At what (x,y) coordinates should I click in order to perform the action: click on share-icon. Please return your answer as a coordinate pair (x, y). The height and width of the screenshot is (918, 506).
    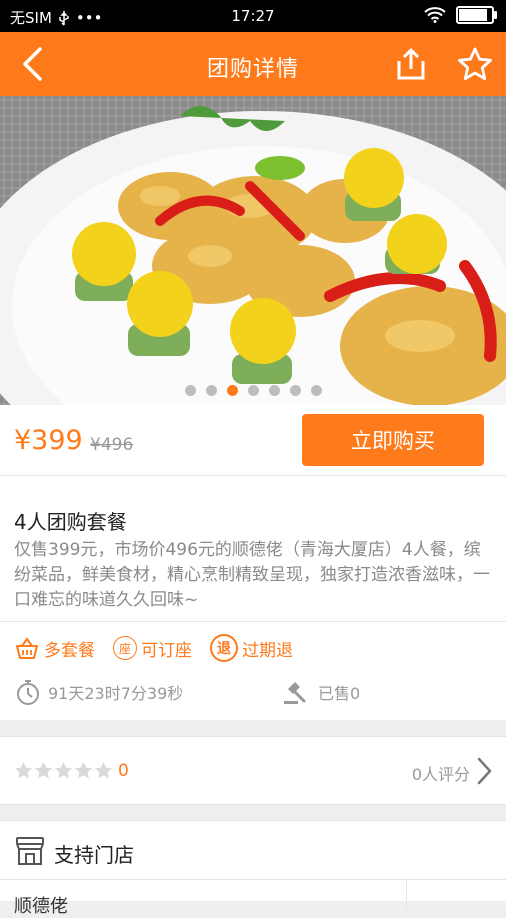
    Looking at the image, I should click on (411, 64).